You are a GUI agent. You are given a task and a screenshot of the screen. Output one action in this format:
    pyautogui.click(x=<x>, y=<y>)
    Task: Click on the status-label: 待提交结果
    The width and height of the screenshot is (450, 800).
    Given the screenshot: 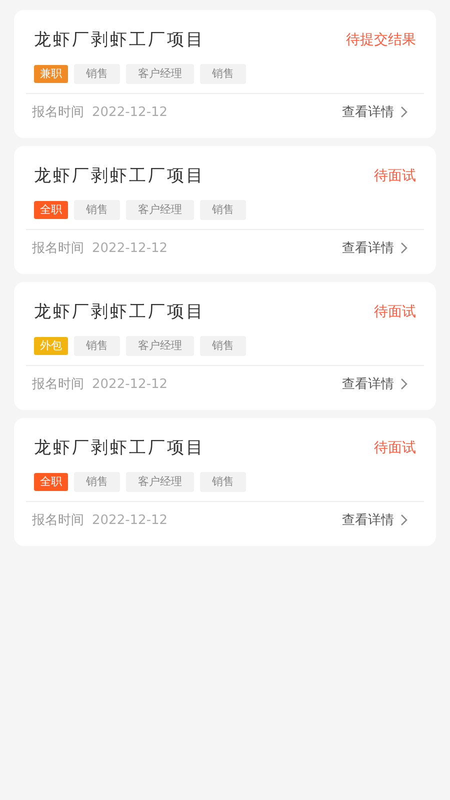 What is the action you would take?
    pyautogui.click(x=381, y=40)
    